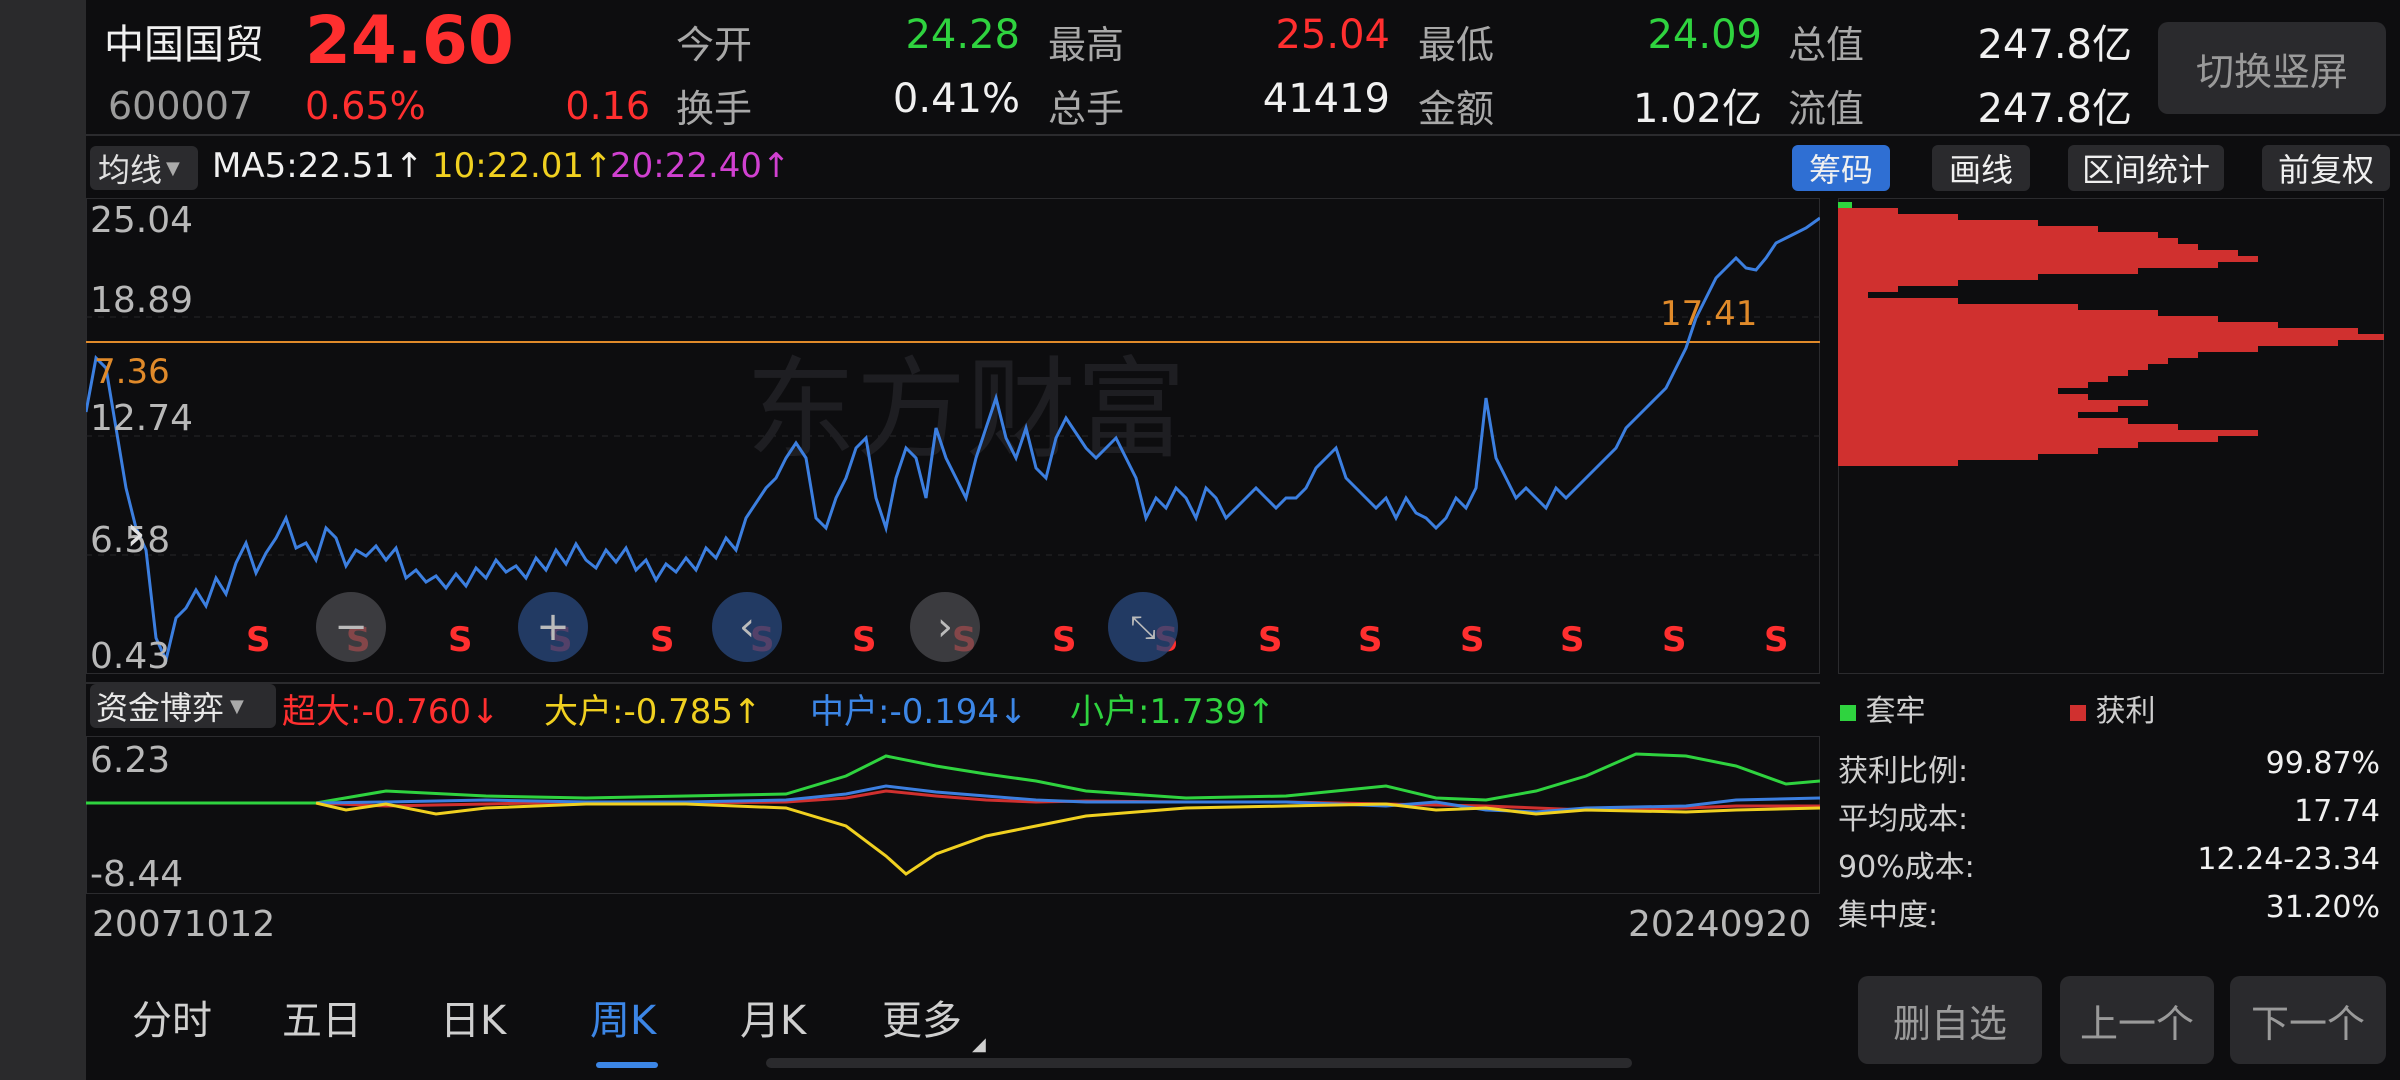  What do you see at coordinates (142, 220) in the screenshot?
I see `y-tick: 25.04` at bounding box center [142, 220].